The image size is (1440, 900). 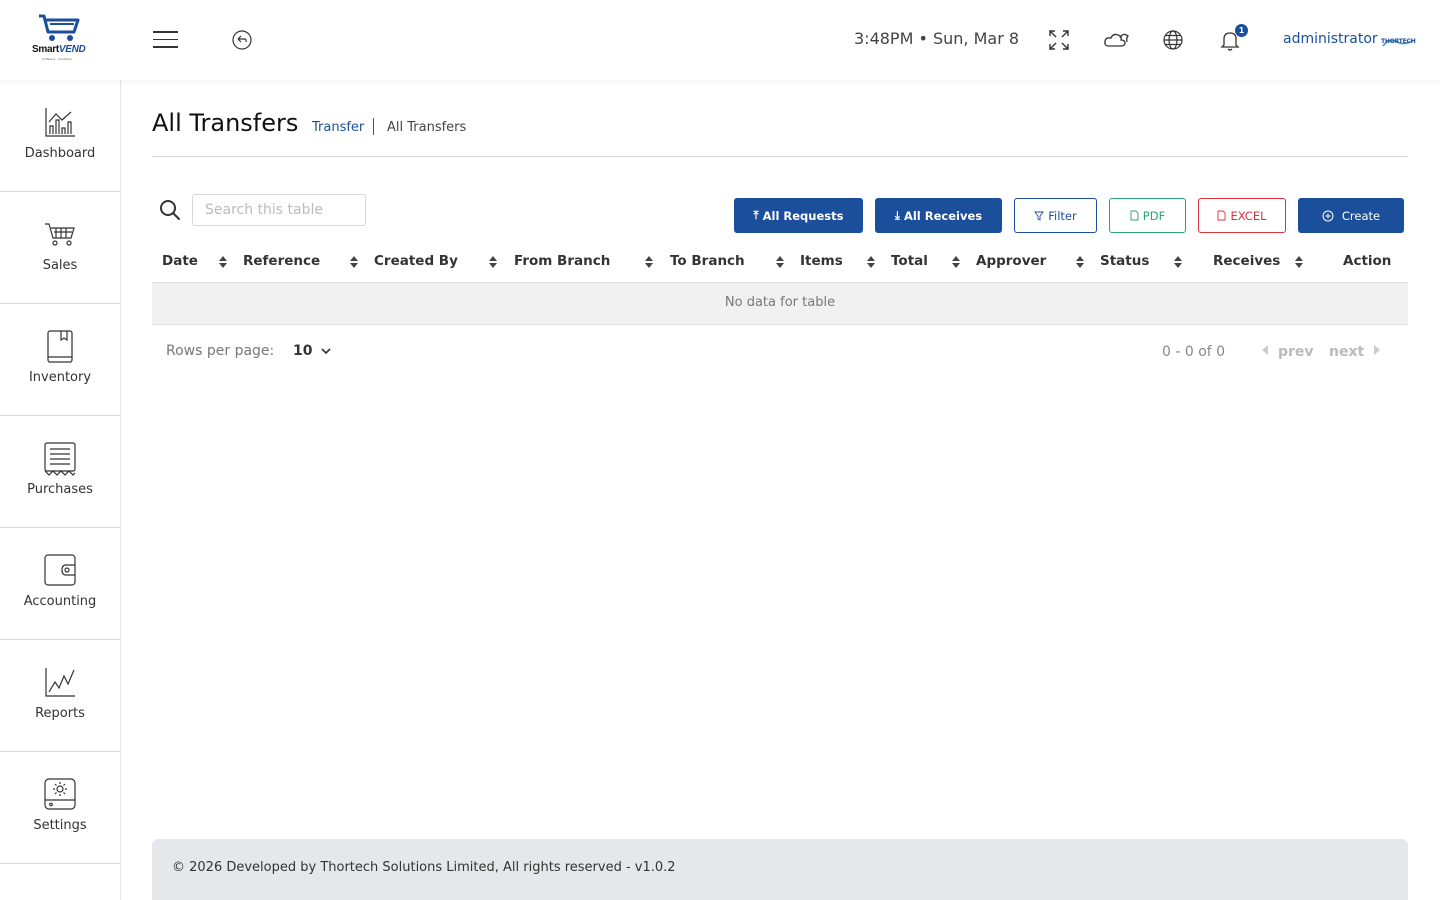 What do you see at coordinates (60, 122) in the screenshot?
I see `bar-chart-icon` at bounding box center [60, 122].